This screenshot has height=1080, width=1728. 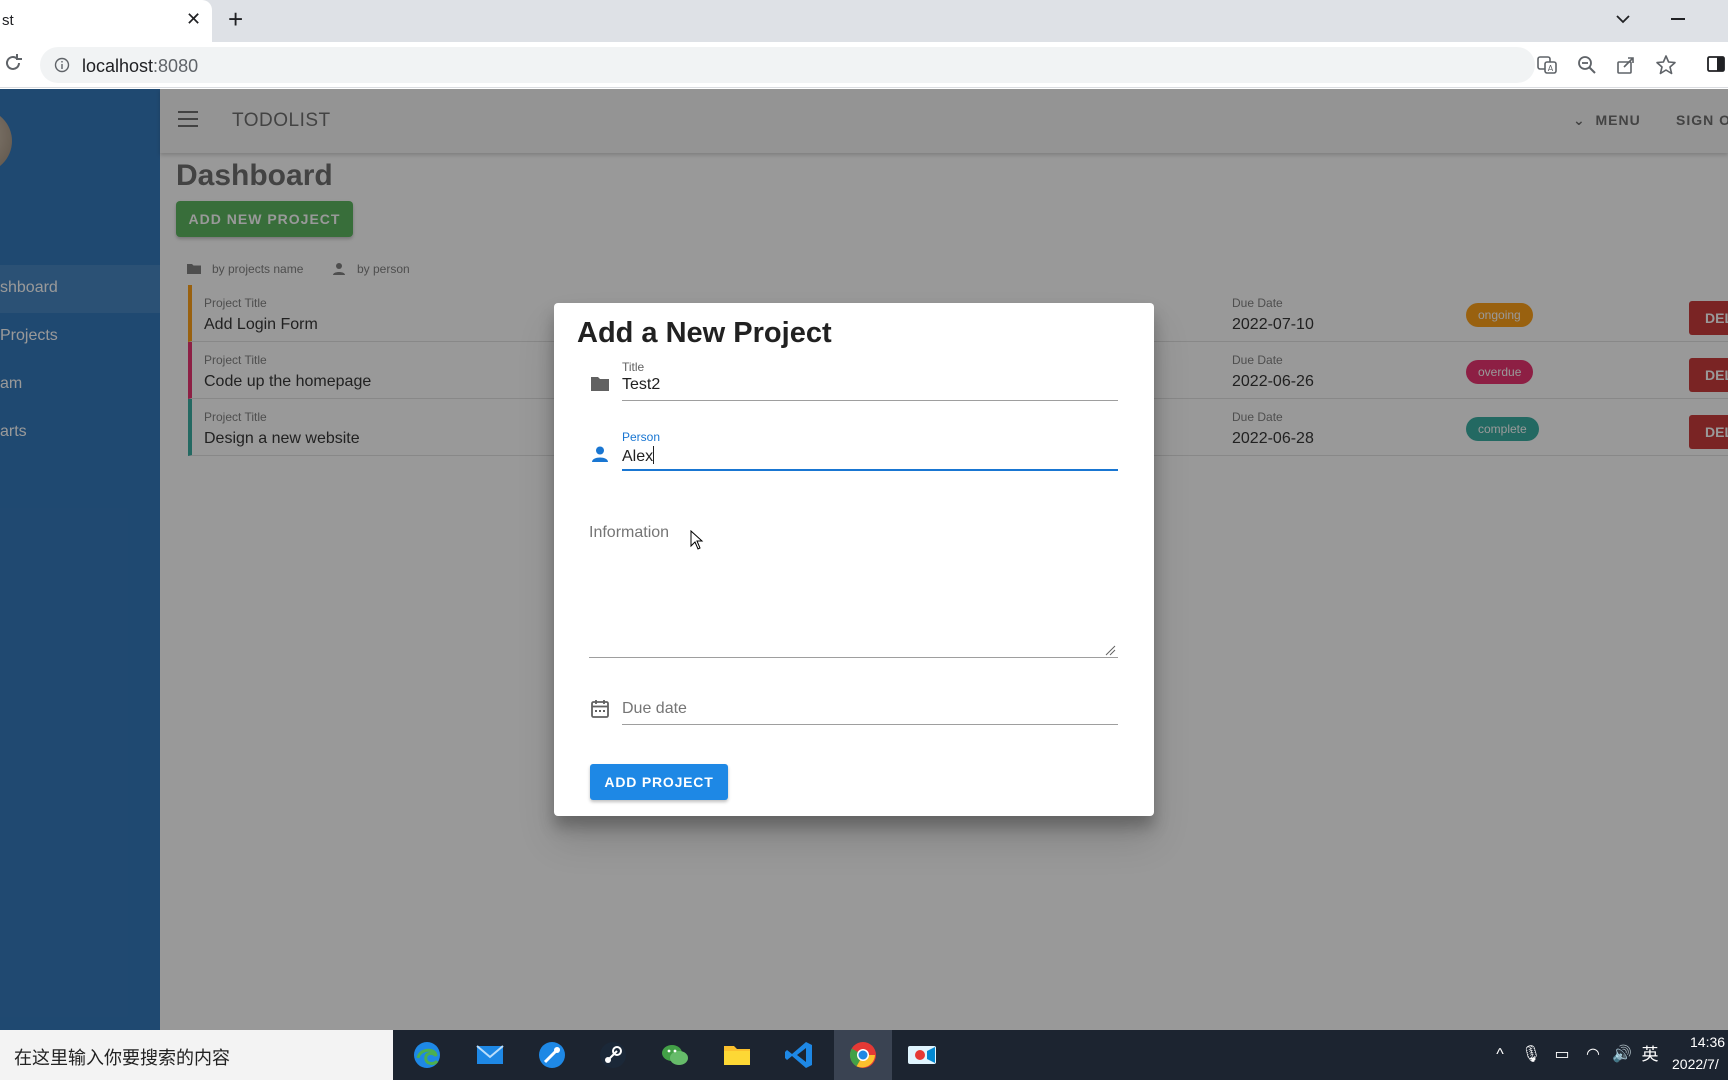 What do you see at coordinates (1678, 19) in the screenshot?
I see `minimize-window-icon` at bounding box center [1678, 19].